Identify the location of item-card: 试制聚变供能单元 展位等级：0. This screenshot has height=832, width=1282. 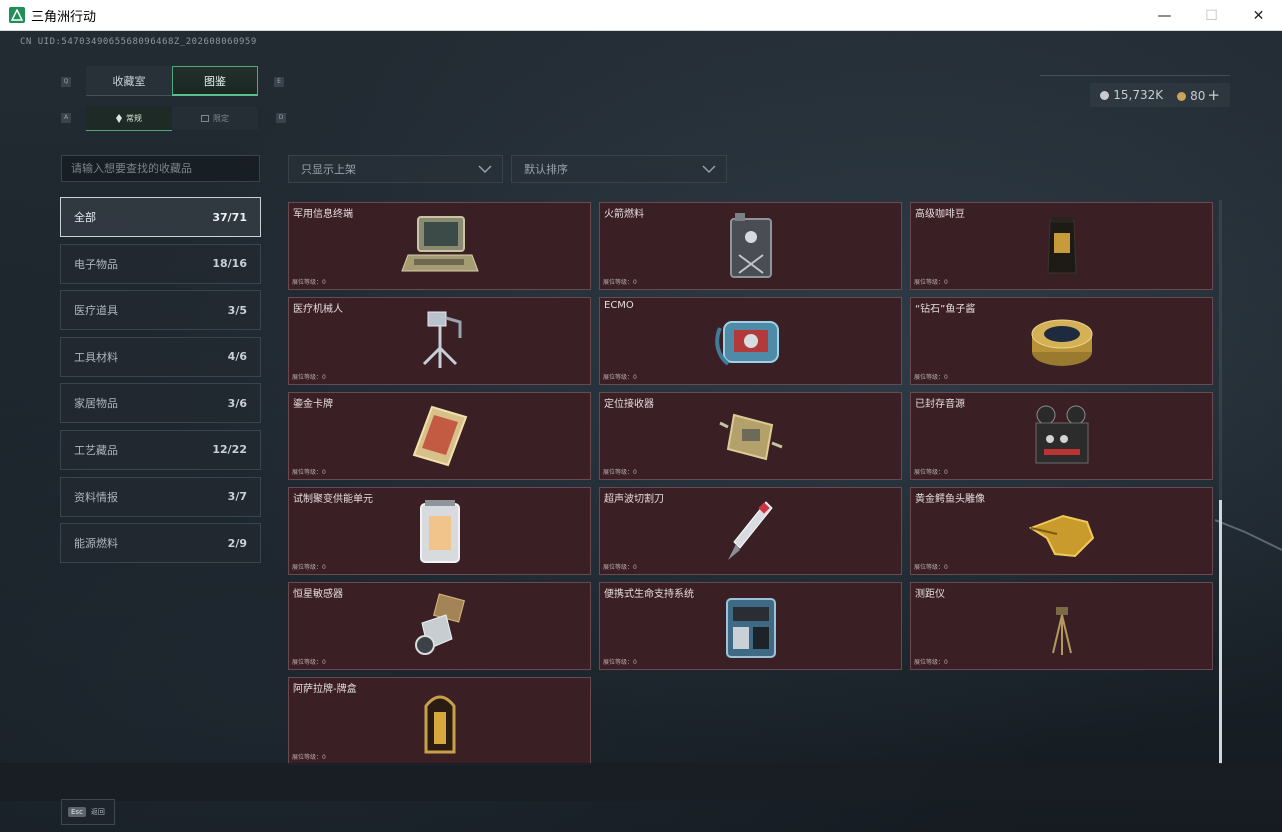
(439, 531).